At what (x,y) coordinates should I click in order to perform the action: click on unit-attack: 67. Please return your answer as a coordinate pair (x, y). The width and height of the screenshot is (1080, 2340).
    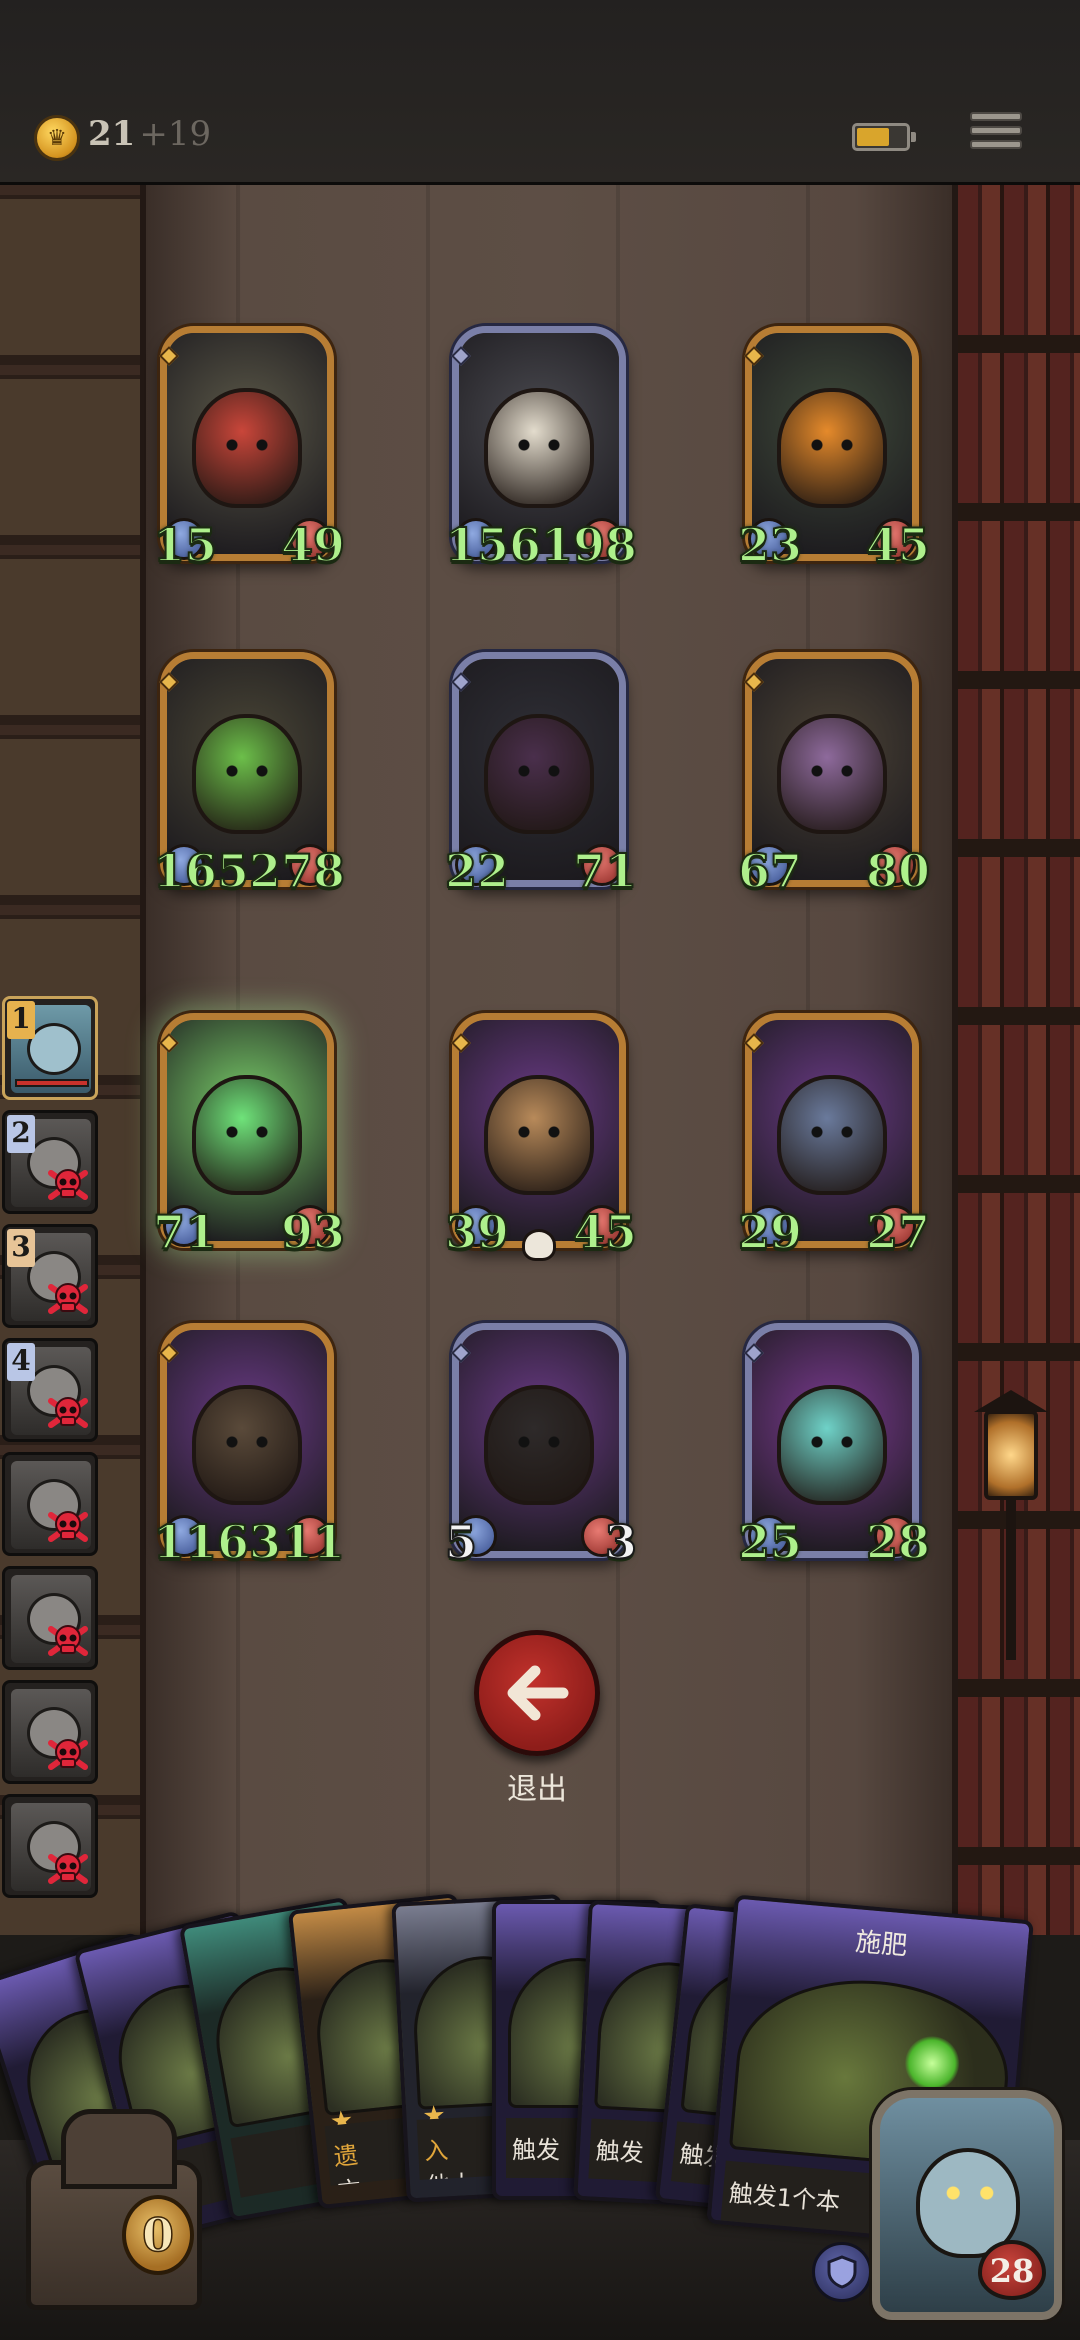
    Looking at the image, I should click on (770, 871).